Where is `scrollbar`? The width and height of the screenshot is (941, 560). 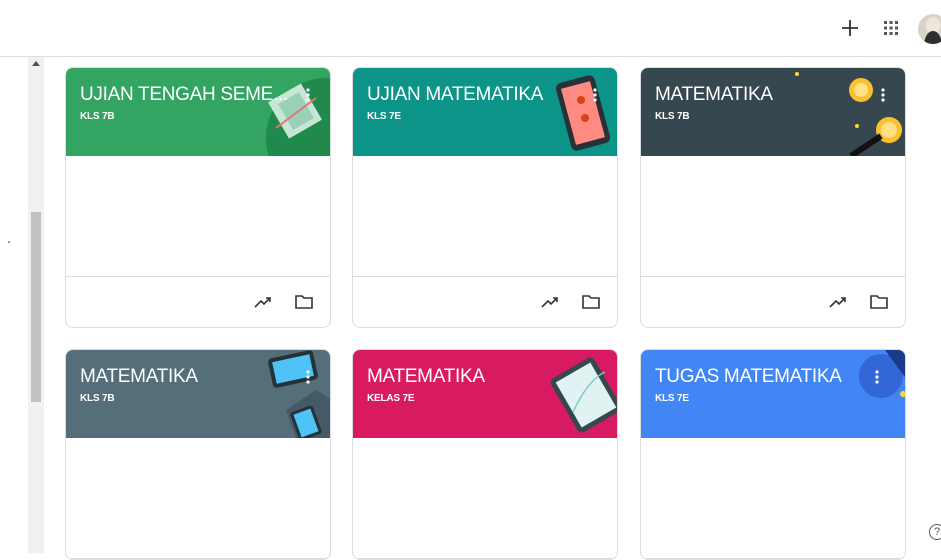
scrollbar is located at coordinates (36, 305).